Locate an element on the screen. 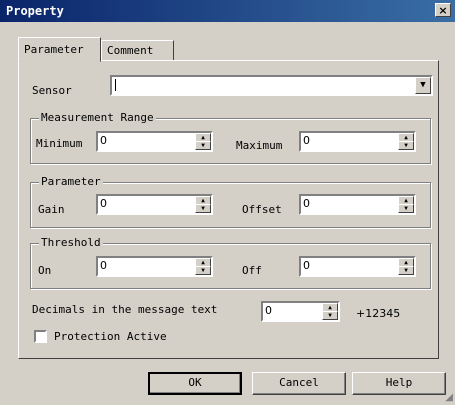 This screenshot has width=455, height=405. parameter-group-title: Parameter is located at coordinates (71, 181).